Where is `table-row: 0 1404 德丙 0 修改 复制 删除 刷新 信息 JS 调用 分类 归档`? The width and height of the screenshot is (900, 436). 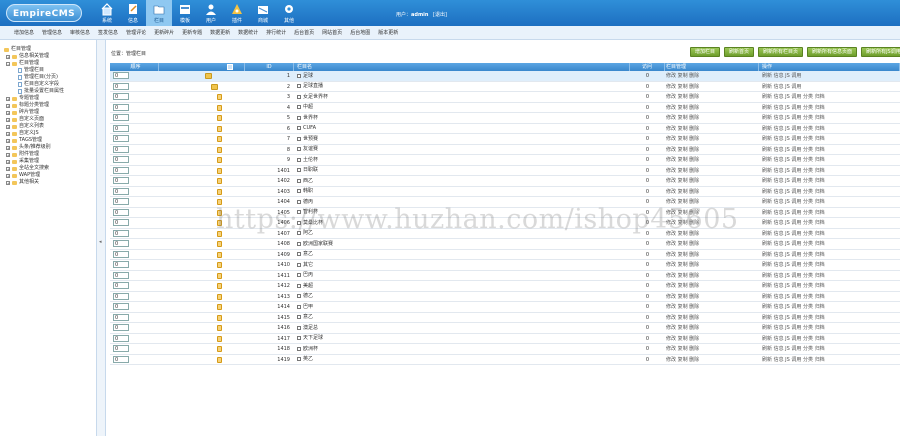 table-row: 0 1404 德丙 0 修改 复制 删除 刷新 信息 JS 调用 分类 归档 is located at coordinates (505, 202).